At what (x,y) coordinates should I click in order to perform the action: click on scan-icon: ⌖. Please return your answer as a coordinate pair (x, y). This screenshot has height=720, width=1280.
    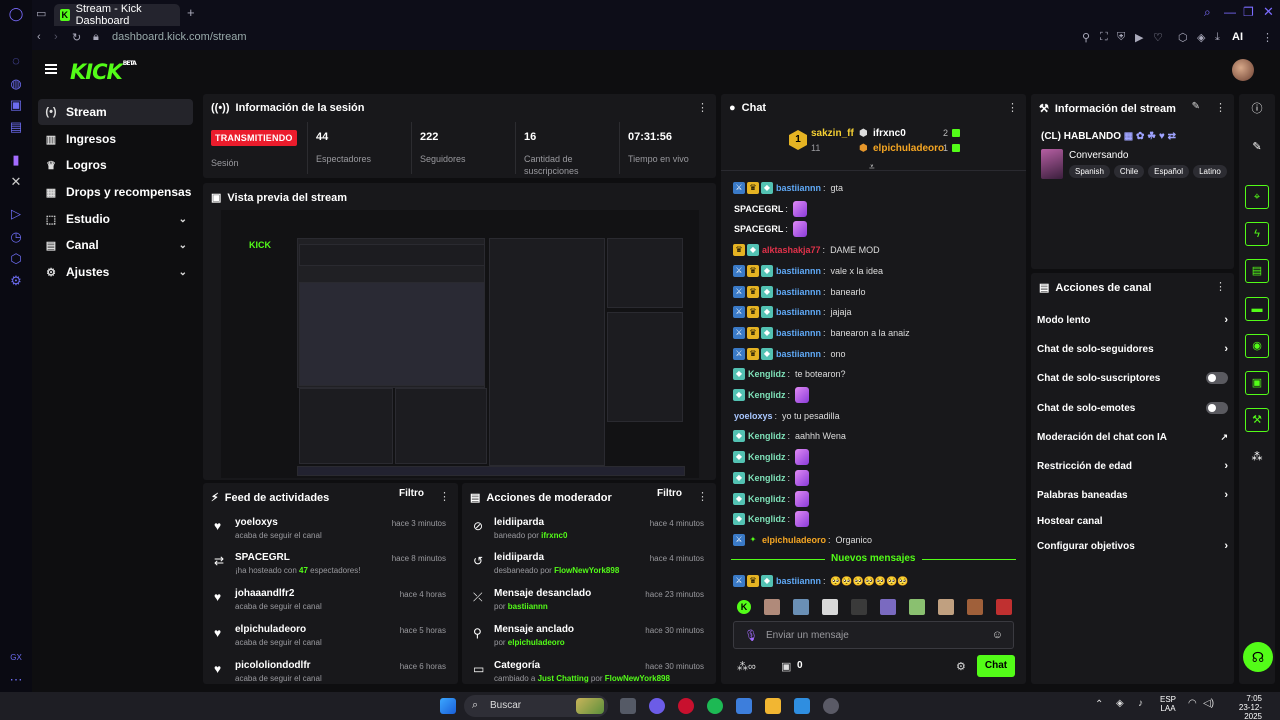
    Looking at the image, I should click on (1257, 197).